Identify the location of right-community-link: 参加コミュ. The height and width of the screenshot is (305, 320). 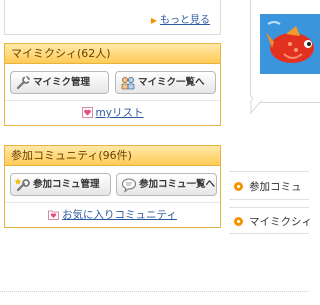
(268, 186).